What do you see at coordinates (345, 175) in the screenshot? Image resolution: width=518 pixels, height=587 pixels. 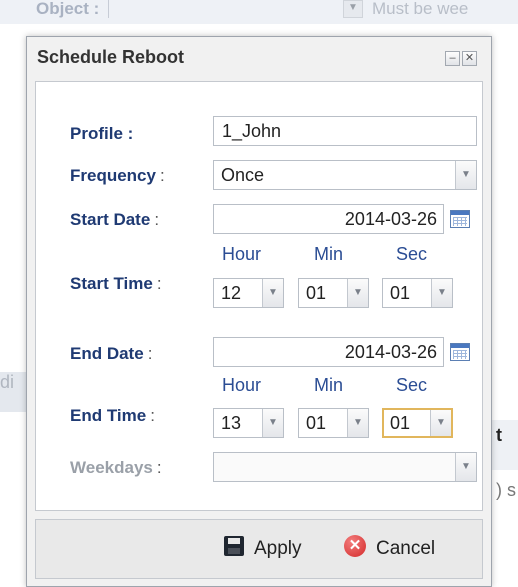 I see `frequency-select: Once ▼` at bounding box center [345, 175].